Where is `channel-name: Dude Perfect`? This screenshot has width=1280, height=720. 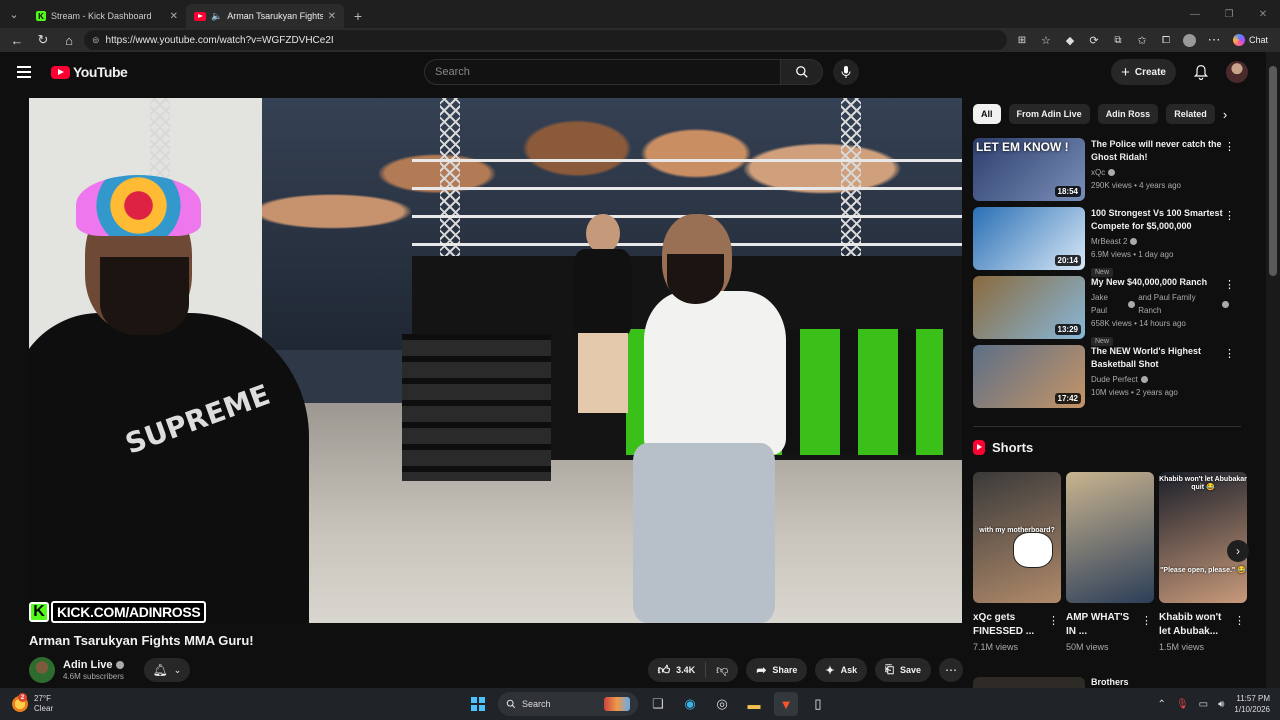 channel-name: Dude Perfect is located at coordinates (1114, 379).